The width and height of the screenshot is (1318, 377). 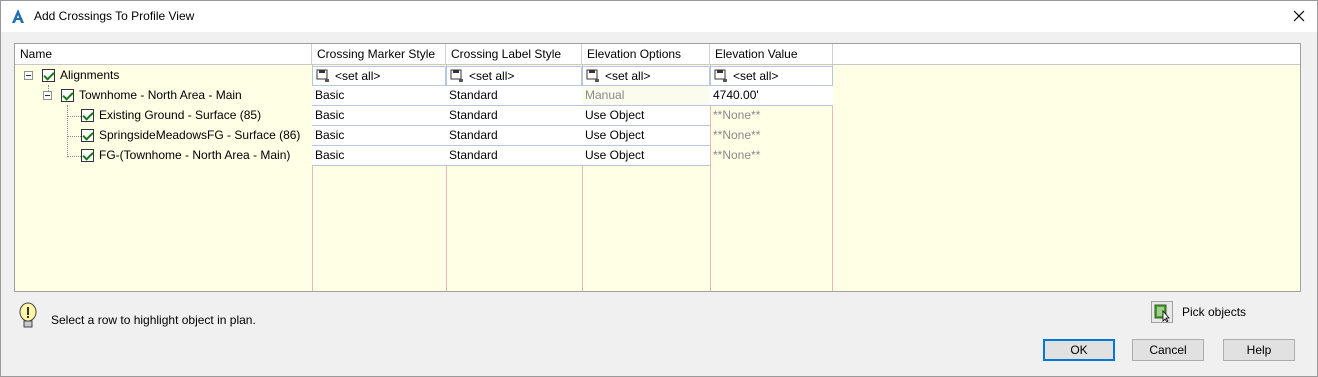 I want to click on tree-label-alignments: Alignments, so click(x=90, y=75).